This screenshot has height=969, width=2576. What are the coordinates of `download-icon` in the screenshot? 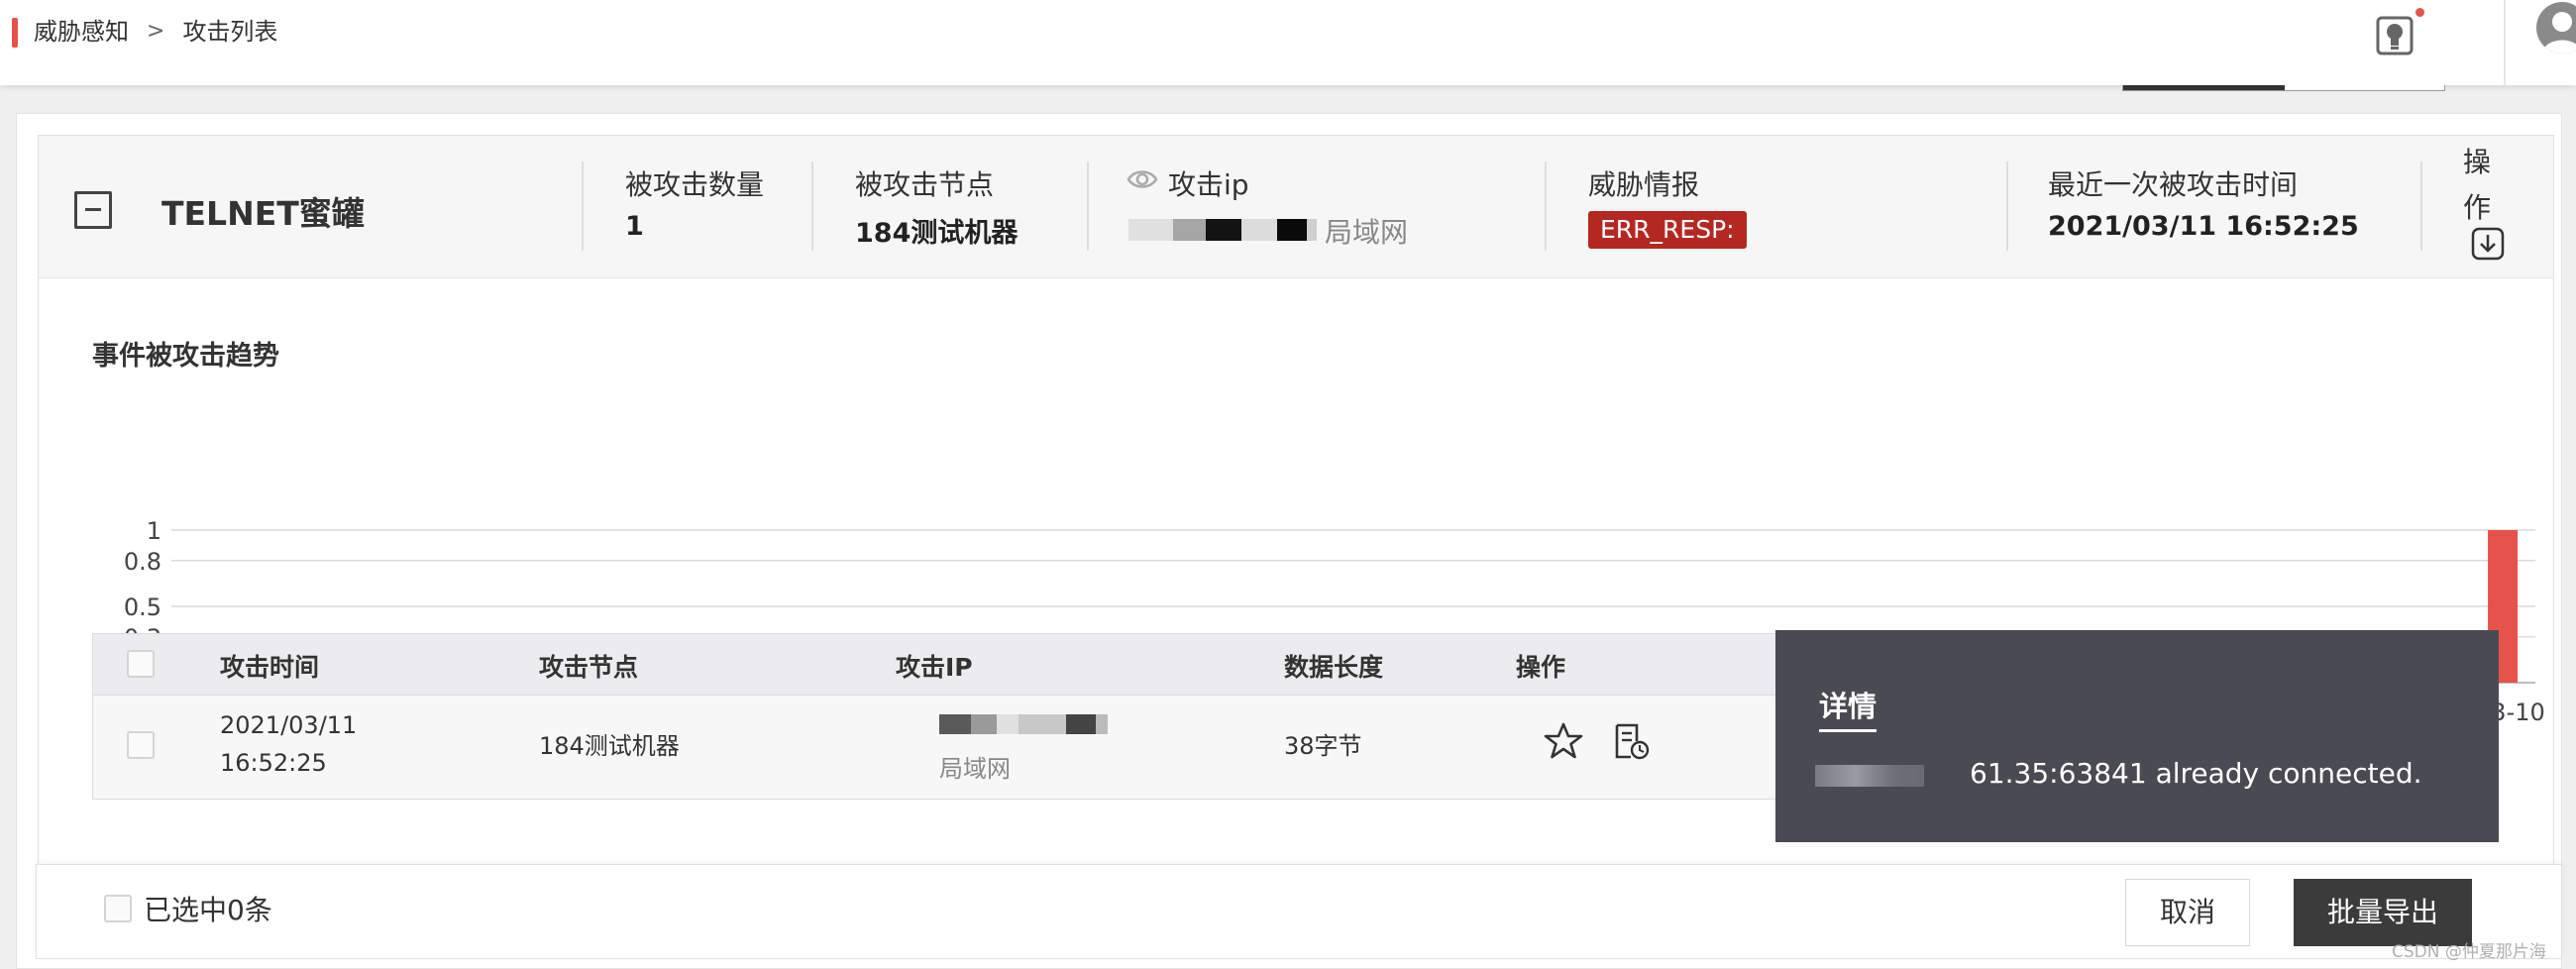 It's located at (2488, 244).